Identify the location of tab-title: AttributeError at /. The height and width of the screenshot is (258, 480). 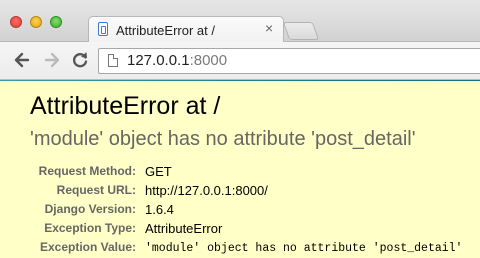
(165, 30).